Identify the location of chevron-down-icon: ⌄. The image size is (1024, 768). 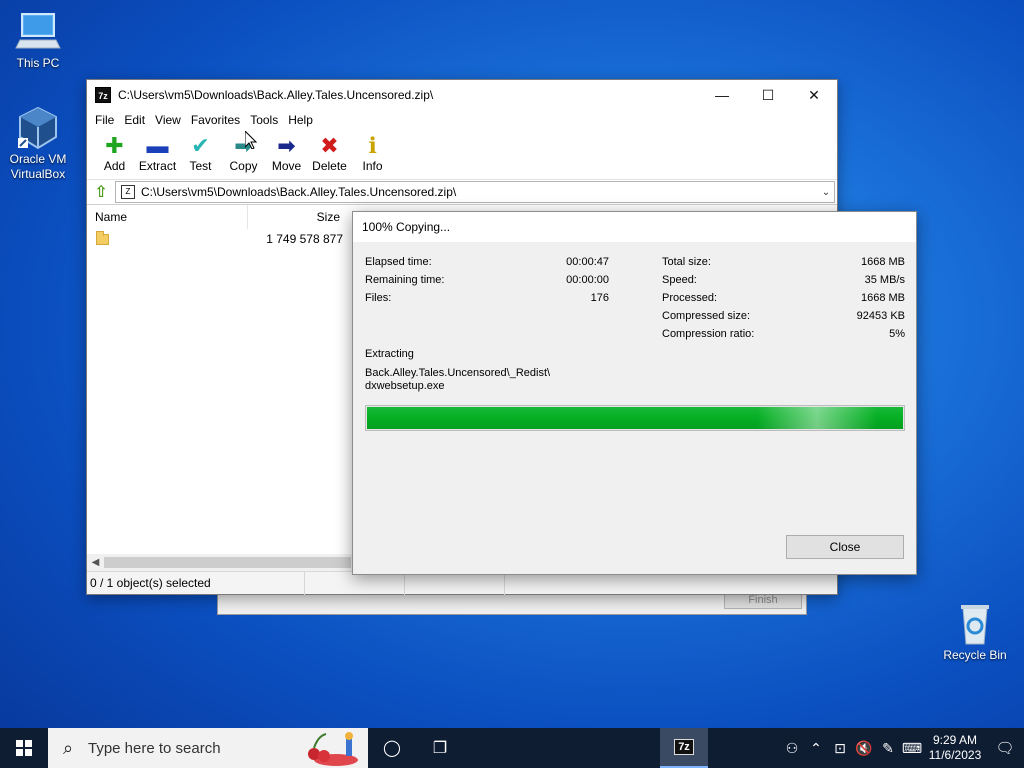
(826, 192).